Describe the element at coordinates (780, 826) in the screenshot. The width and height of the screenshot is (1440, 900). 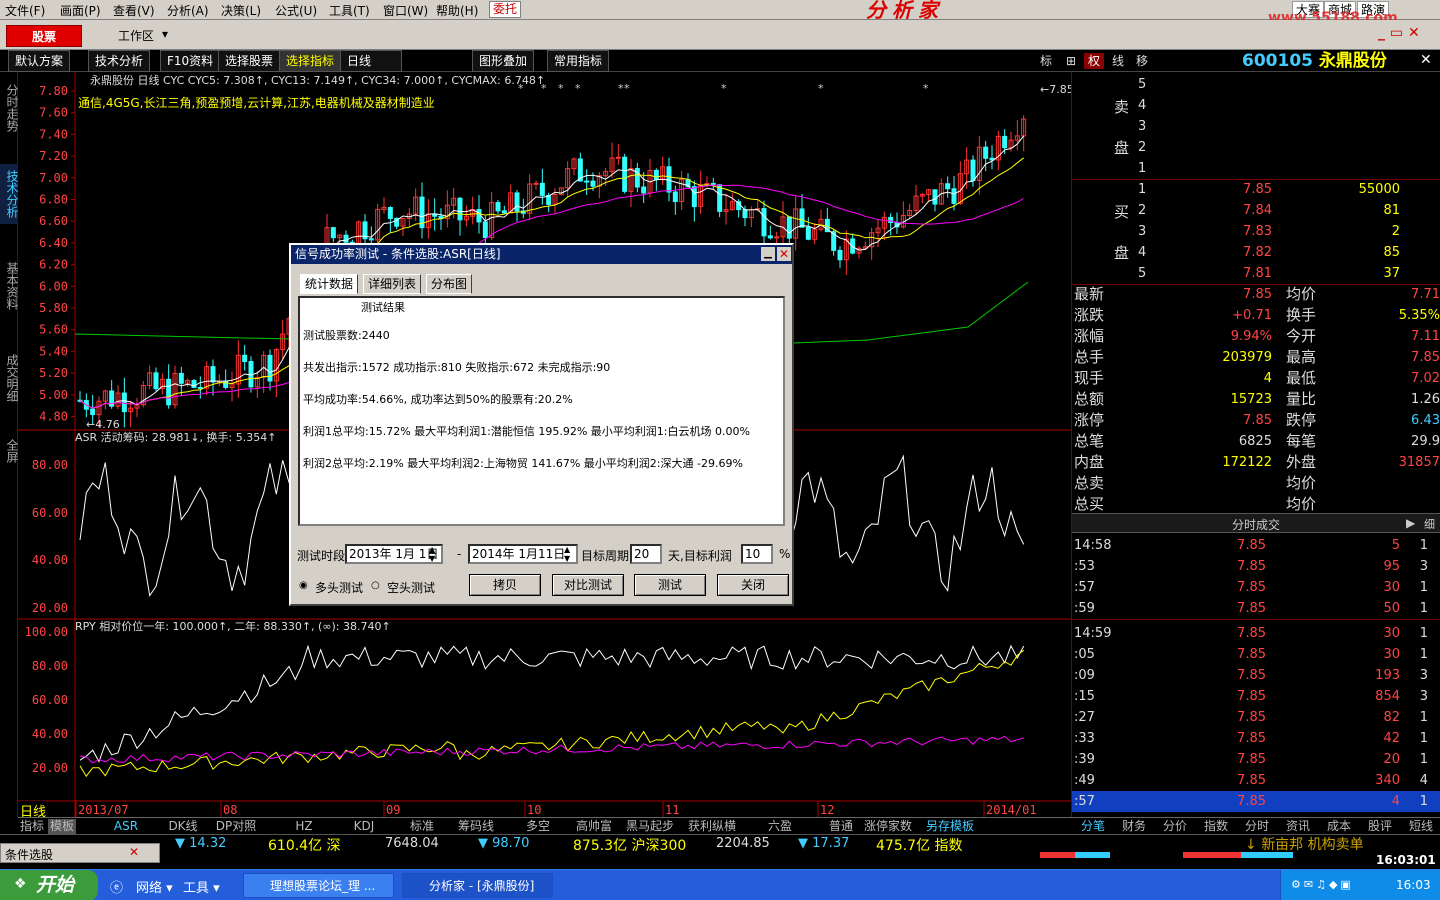
I see `indicator-tab: 六盈` at that location.